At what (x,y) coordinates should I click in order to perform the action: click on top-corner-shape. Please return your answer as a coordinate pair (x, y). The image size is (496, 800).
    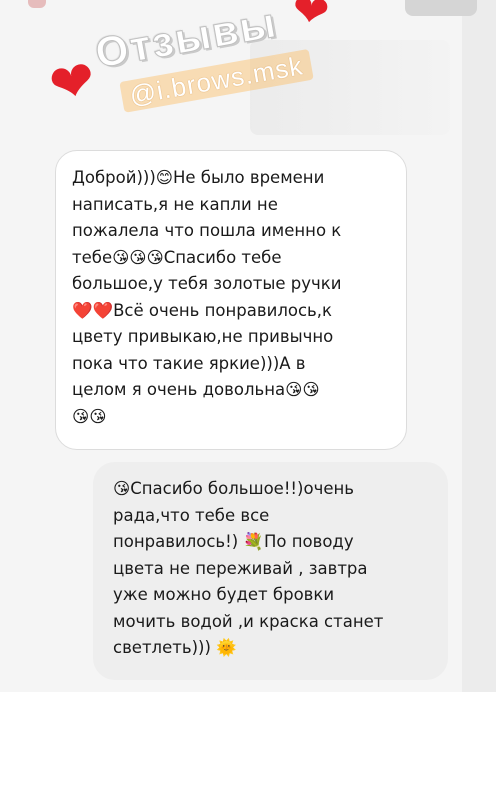
    Looking at the image, I should click on (441, 8).